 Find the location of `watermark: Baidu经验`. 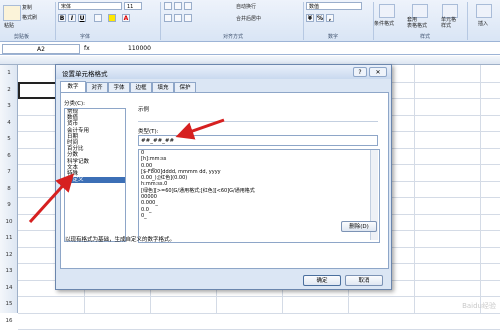

watermark: Baidu经验 is located at coordinates (479, 306).